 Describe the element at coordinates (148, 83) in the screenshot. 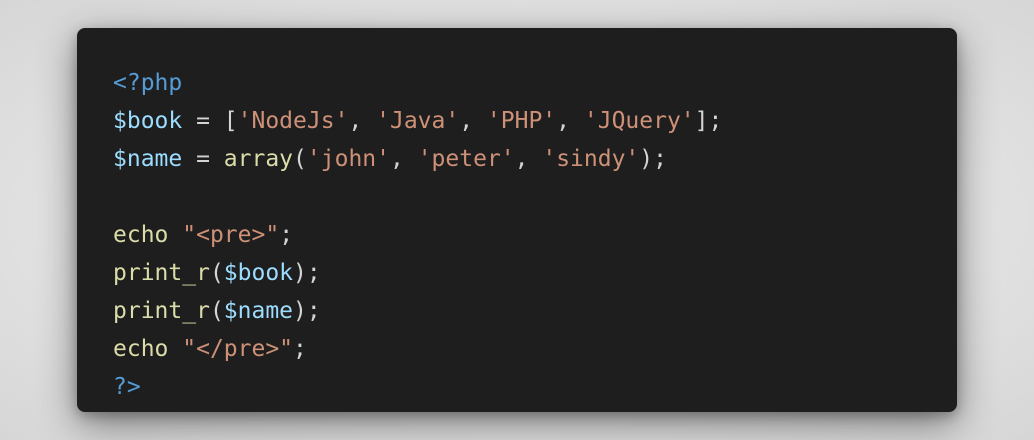

I see `php-tag-token: <?php` at that location.